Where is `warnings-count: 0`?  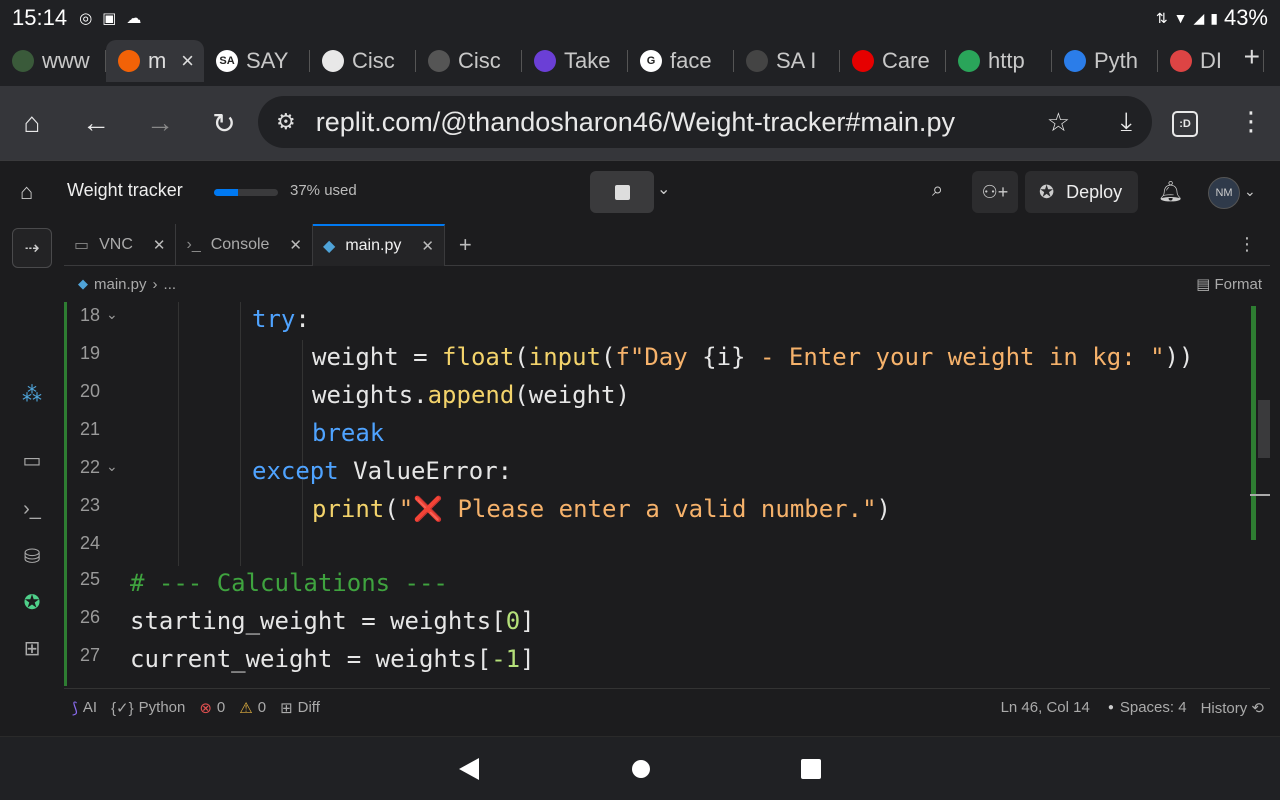 warnings-count: 0 is located at coordinates (262, 707).